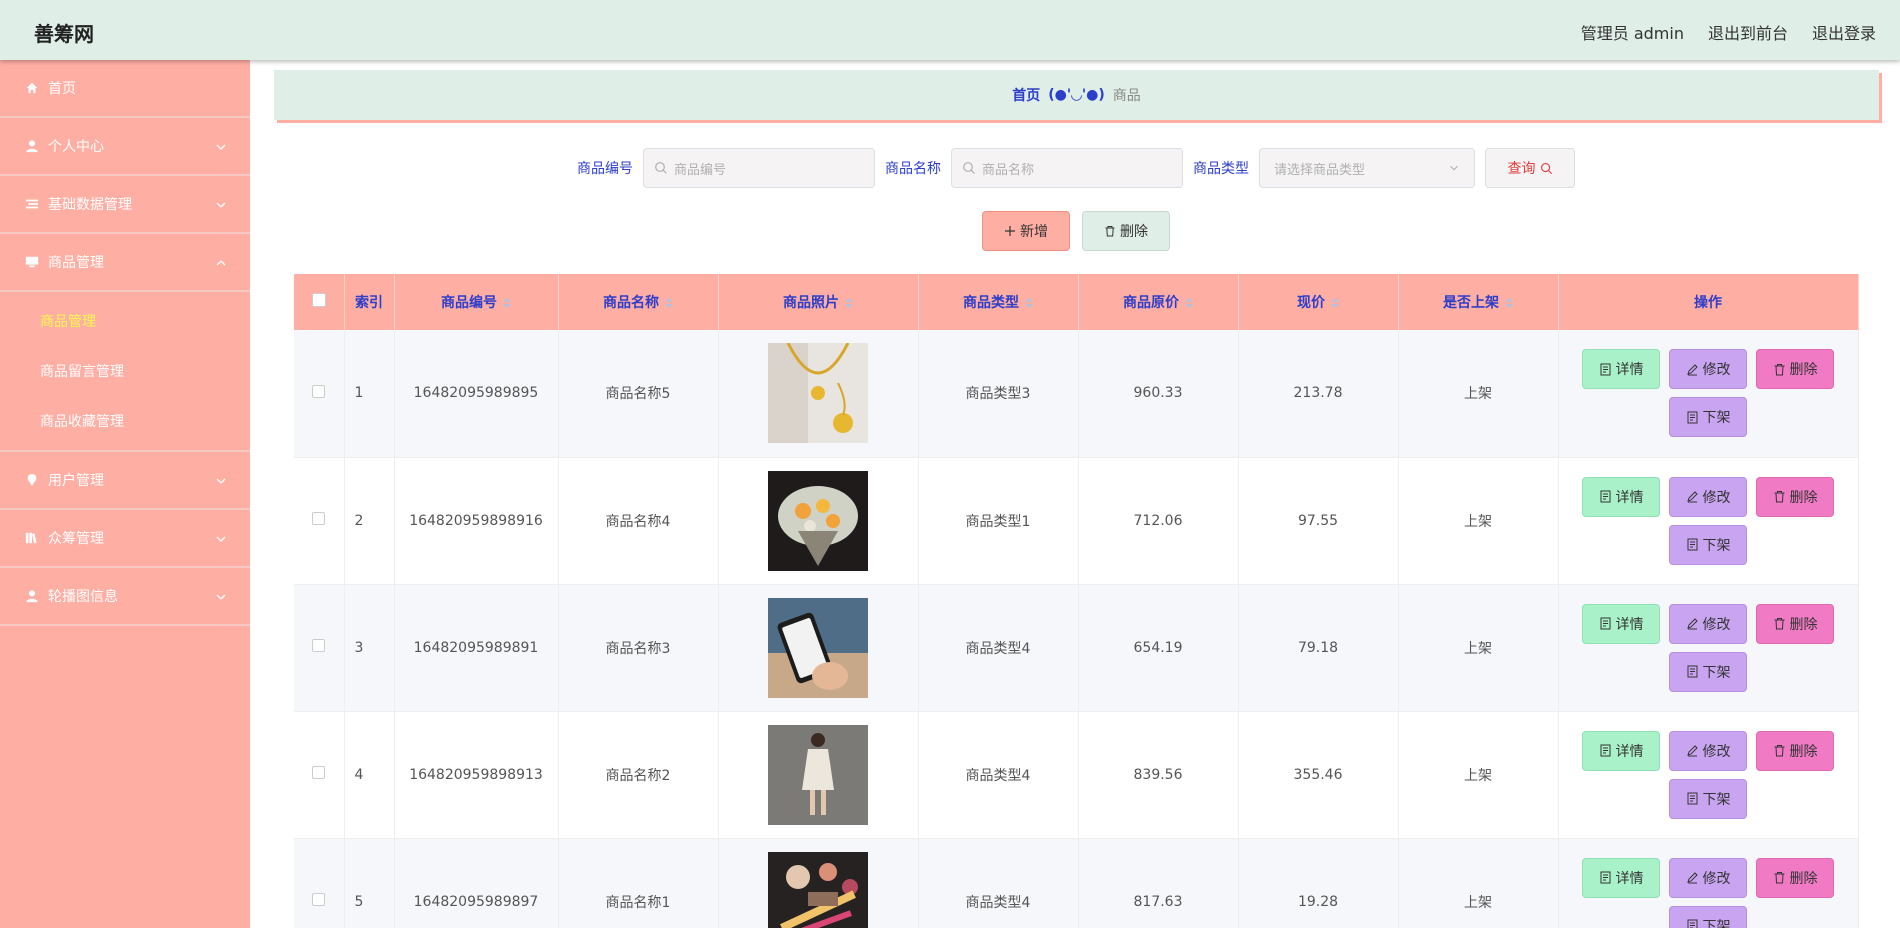 The height and width of the screenshot is (928, 1900). I want to click on row-photo-cell, so click(818, 883).